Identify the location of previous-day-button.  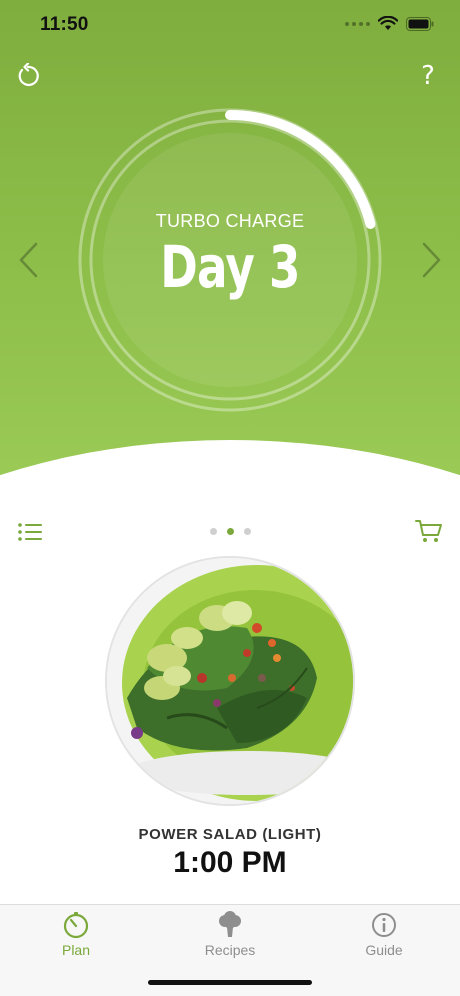
(29, 260).